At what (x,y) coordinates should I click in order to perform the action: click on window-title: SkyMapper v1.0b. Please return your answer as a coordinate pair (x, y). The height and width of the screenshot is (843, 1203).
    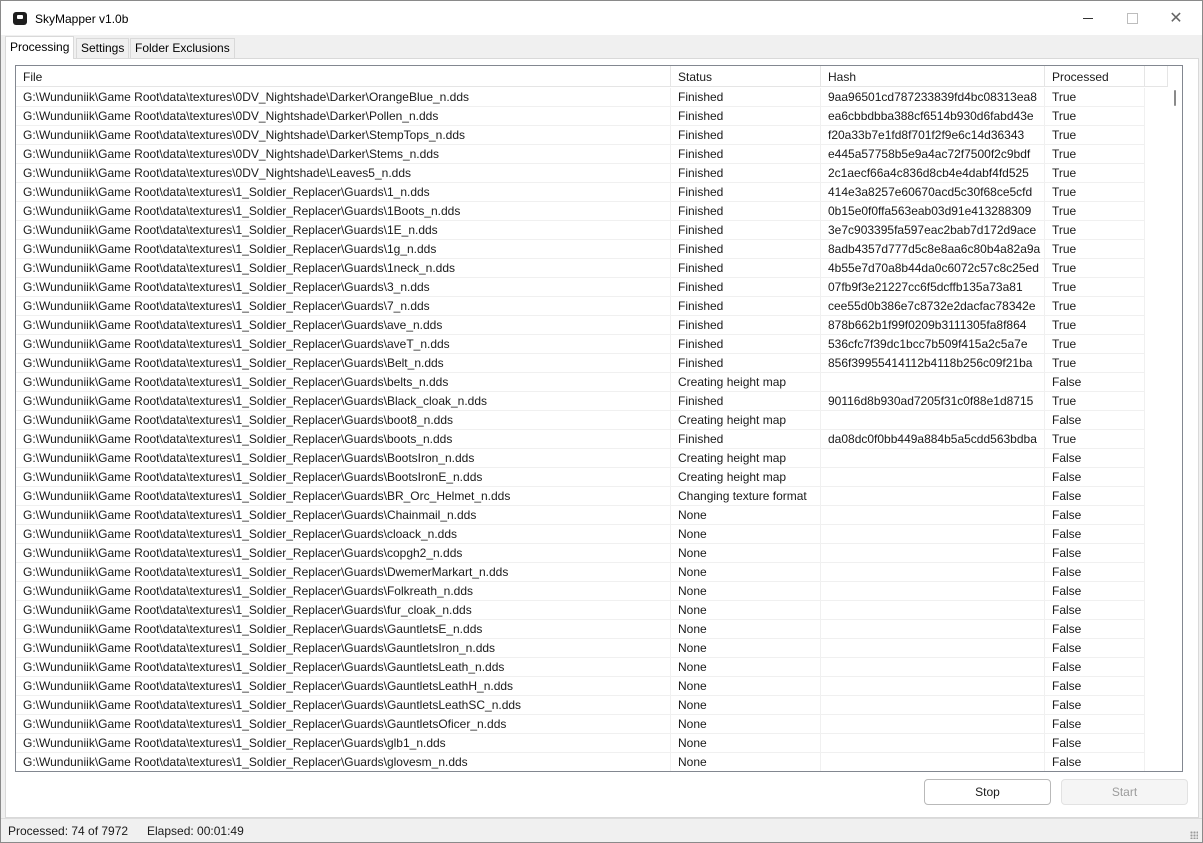
    Looking at the image, I should click on (82, 19).